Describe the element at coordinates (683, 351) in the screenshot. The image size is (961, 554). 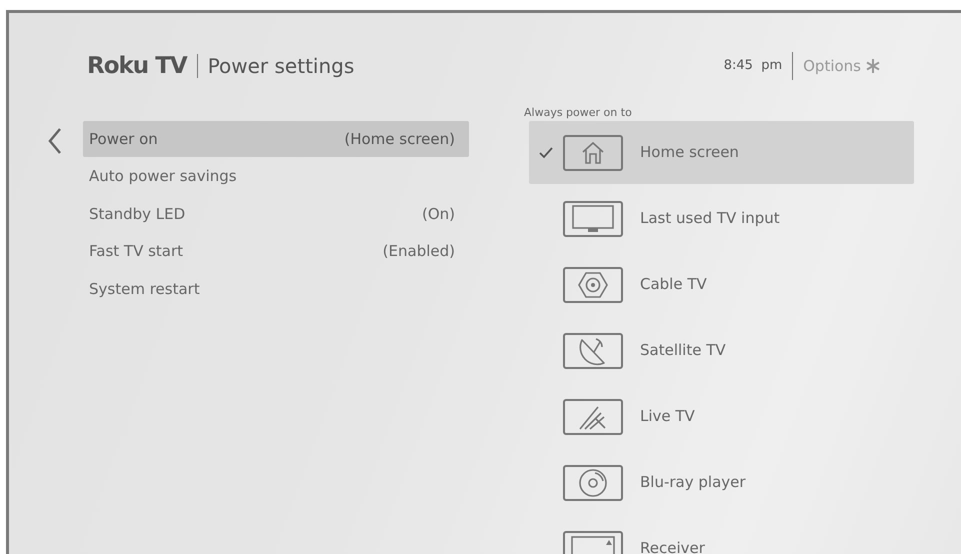
I see `option-label: Satellite TV` at that location.